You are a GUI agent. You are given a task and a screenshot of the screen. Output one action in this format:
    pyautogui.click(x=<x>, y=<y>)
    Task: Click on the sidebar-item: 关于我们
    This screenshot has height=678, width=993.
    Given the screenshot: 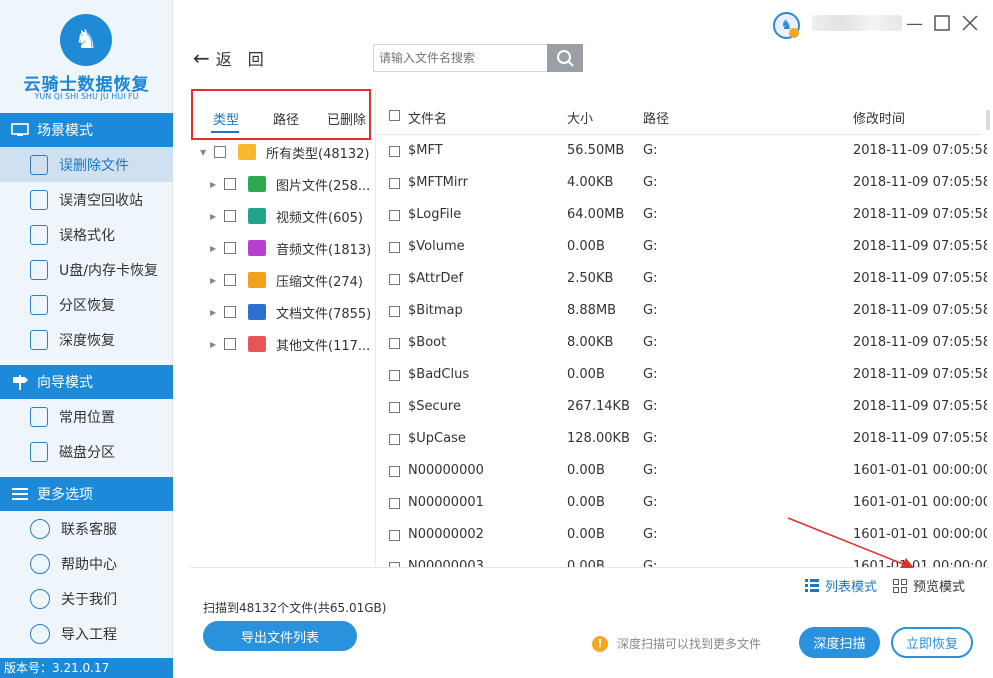 What is the action you would take?
    pyautogui.click(x=86, y=598)
    